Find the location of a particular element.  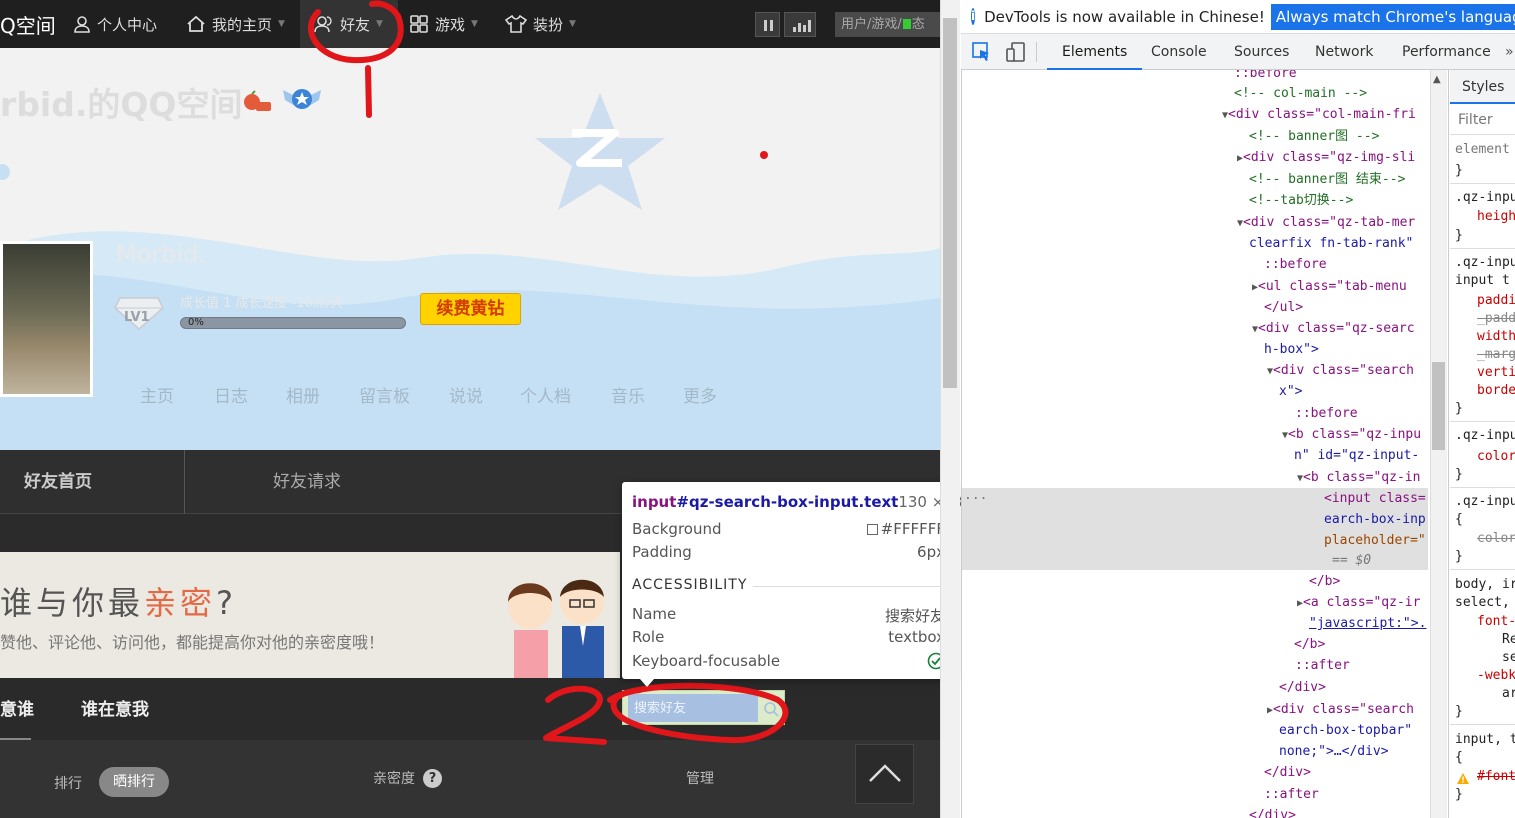

dom-node-selected: <input class= is located at coordinates (1375, 498).